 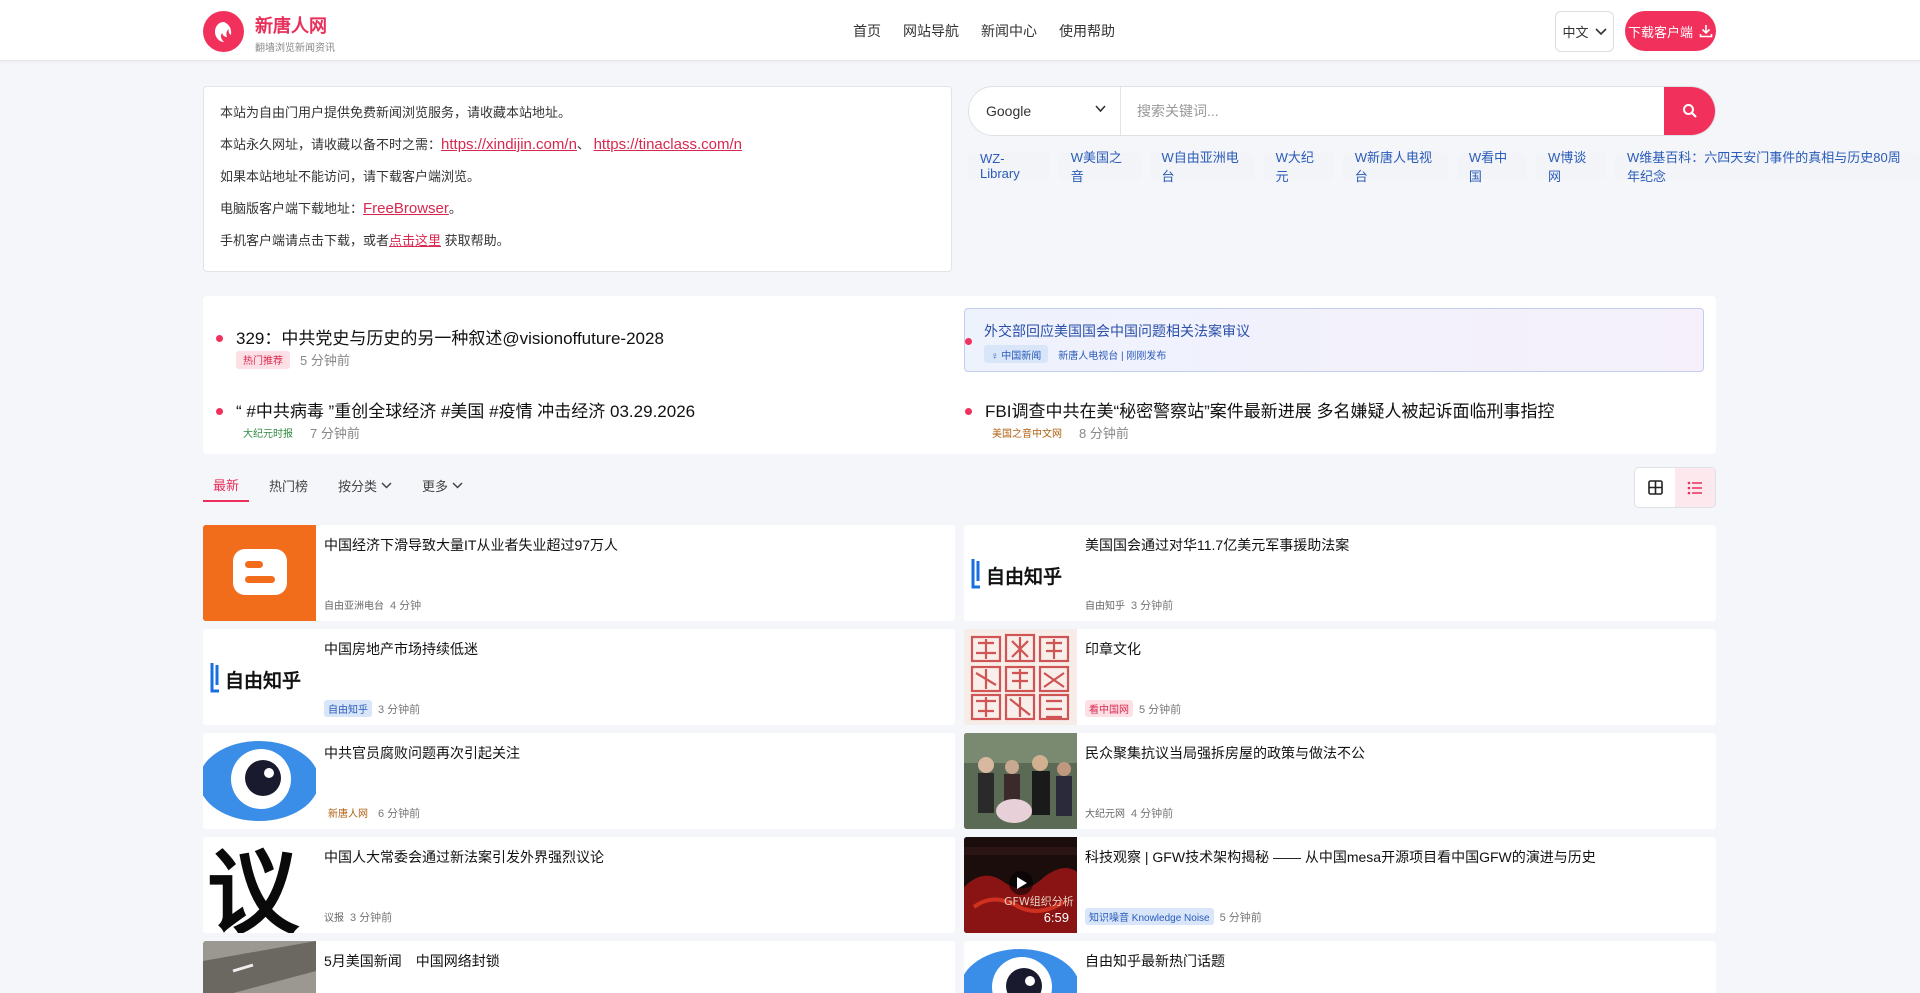 I want to click on source-badge: 新唐人网, so click(x=348, y=814).